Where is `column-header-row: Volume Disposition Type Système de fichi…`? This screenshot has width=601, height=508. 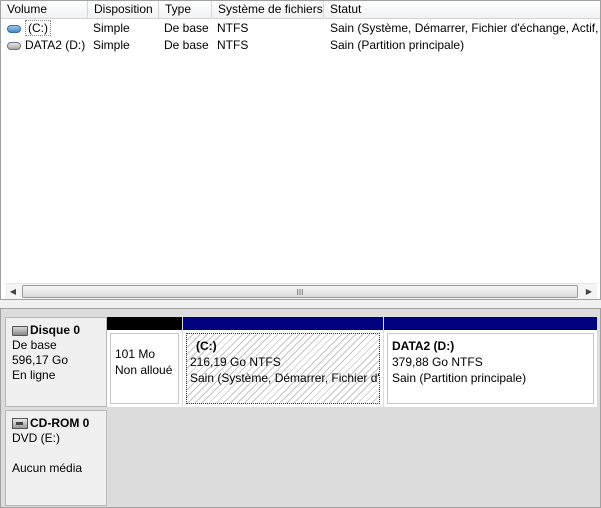 column-header-row: Volume Disposition Type Système de fichi… is located at coordinates (300, 10).